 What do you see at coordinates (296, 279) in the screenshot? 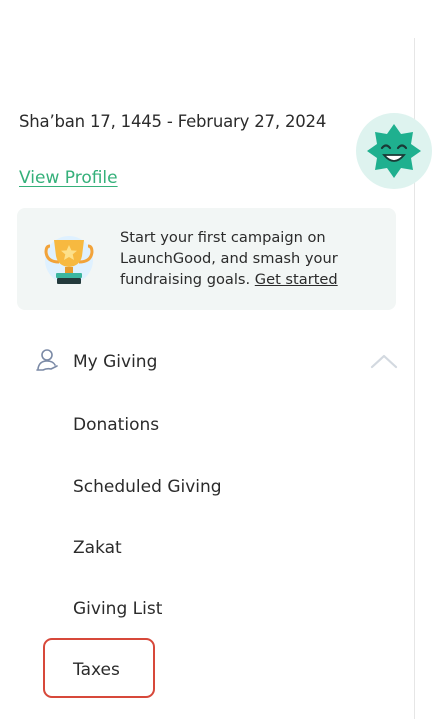
I see `get-started-link: Get started` at bounding box center [296, 279].